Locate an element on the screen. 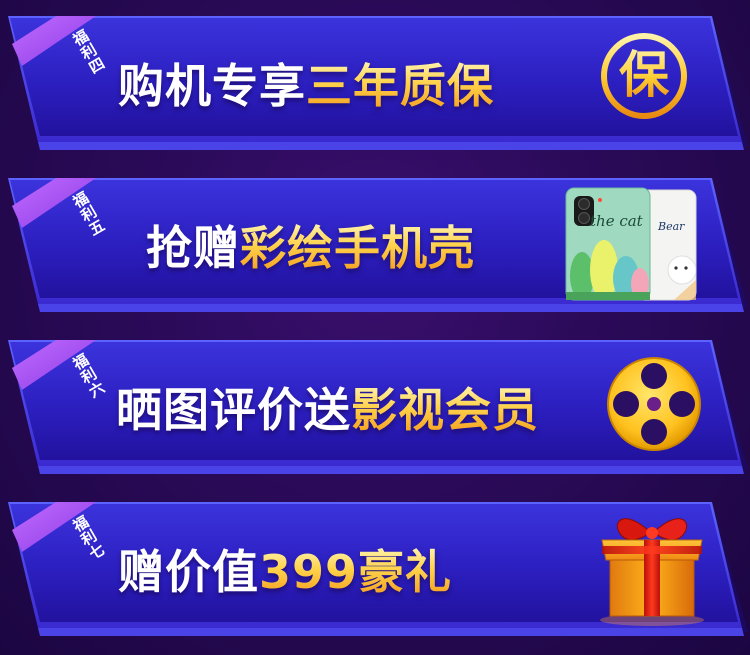  headline: 晒图评价送影视会员 is located at coordinates (327, 410).